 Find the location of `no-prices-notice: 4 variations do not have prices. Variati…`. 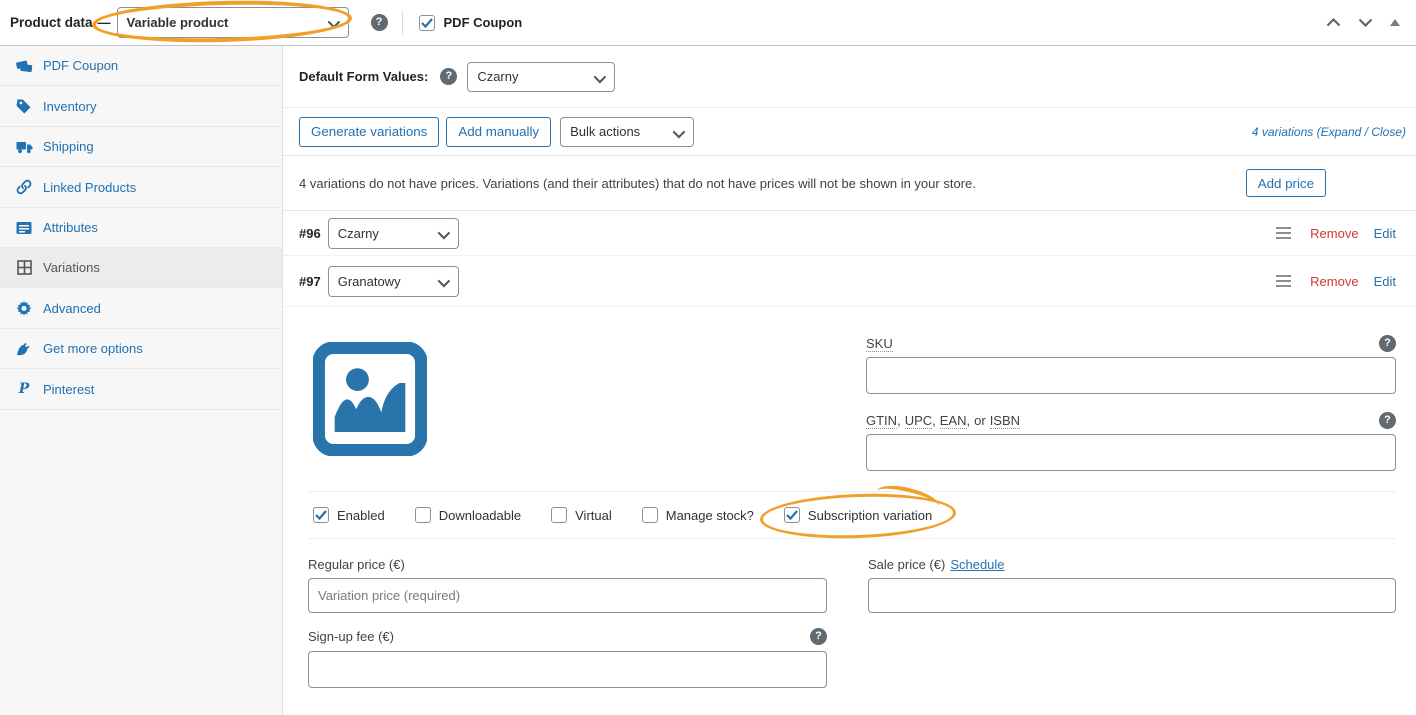

no-prices-notice: 4 variations do not have prices. Variati… is located at coordinates (849, 183).